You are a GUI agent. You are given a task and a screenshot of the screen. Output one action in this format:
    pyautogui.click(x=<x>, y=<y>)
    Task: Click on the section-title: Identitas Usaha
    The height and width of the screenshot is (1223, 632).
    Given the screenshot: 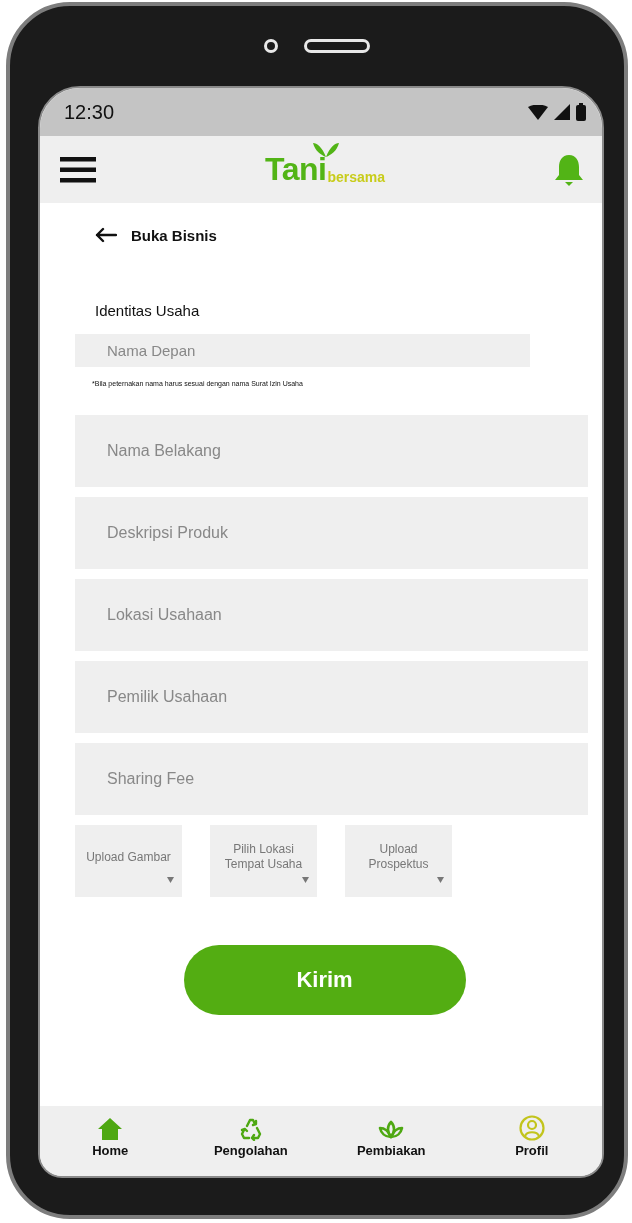 What is the action you would take?
    pyautogui.click(x=148, y=311)
    